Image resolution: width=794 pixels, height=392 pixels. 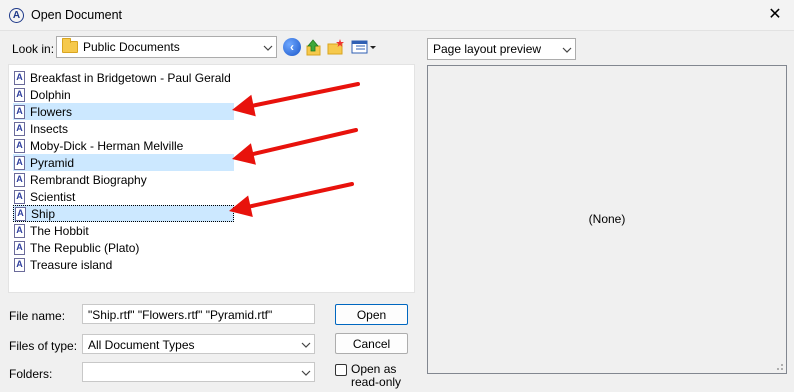 I want to click on file-name: The Hobbit, so click(x=59, y=230).